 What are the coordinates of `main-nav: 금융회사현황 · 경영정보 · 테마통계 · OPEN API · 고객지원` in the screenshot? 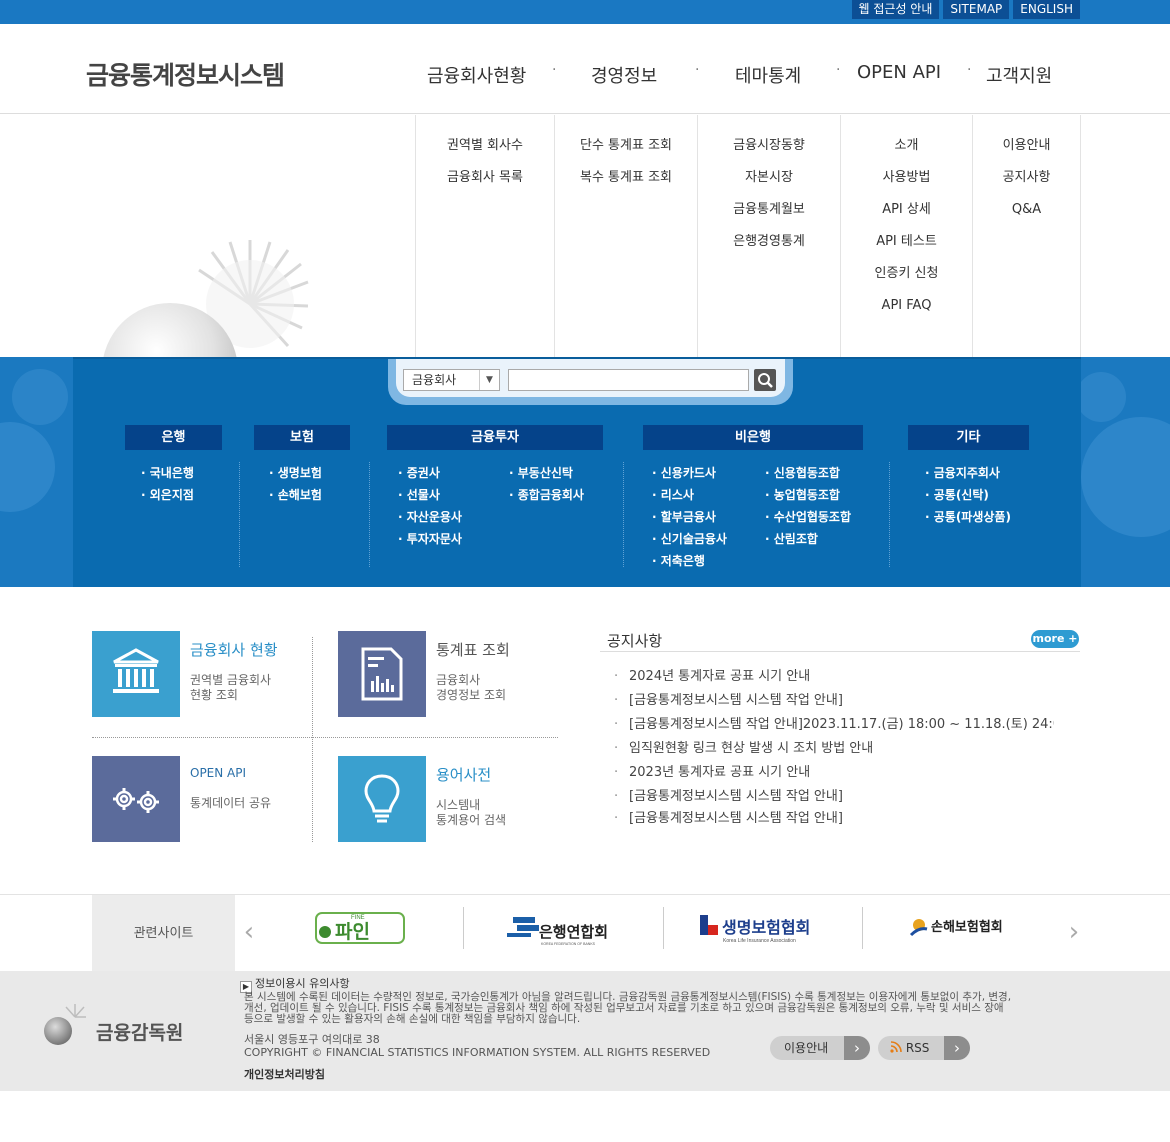 It's located at (747, 75).